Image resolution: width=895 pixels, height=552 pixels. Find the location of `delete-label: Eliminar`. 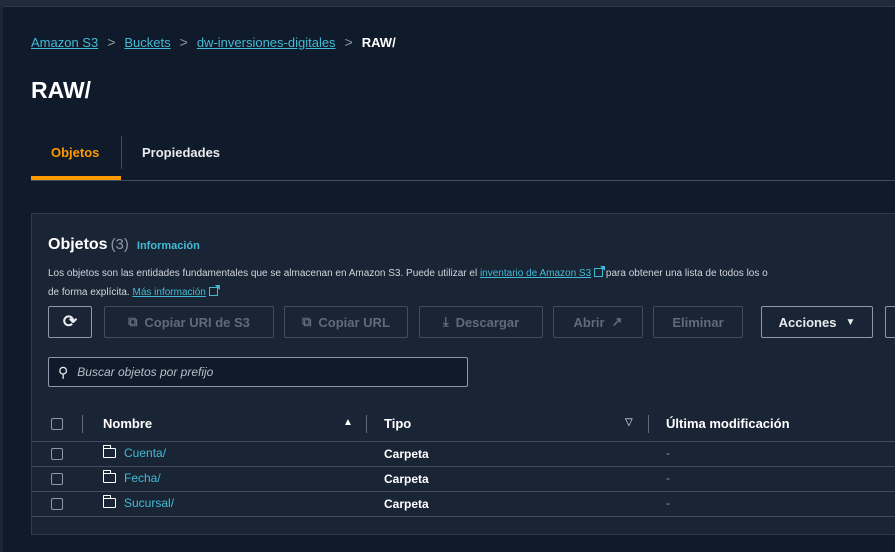

delete-label: Eliminar is located at coordinates (698, 322).